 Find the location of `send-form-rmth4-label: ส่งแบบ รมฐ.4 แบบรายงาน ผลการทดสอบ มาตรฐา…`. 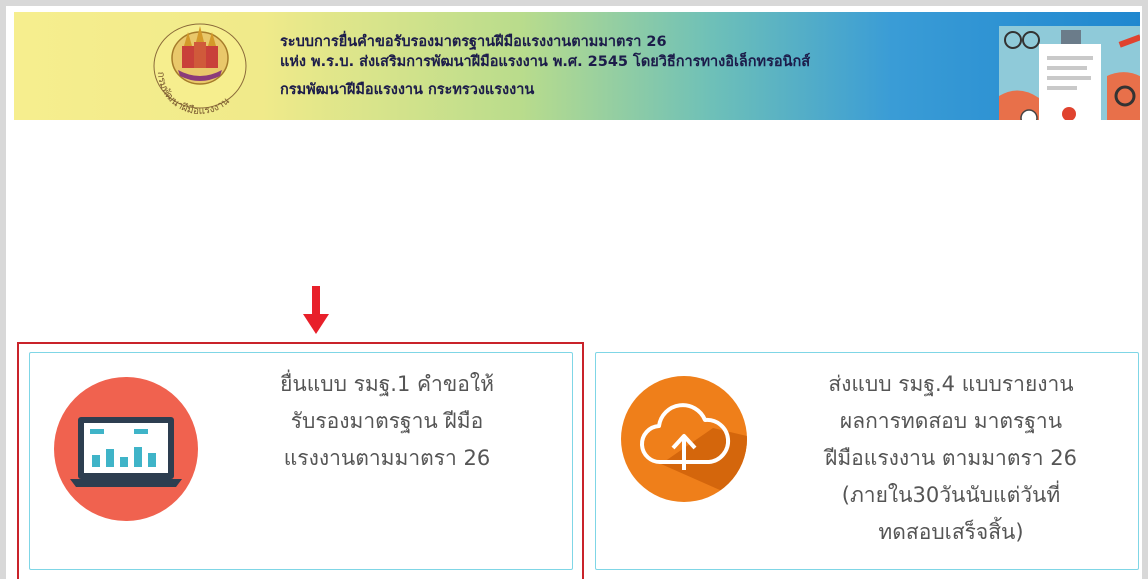

send-form-rmth4-label: ส่งแบบ รมฐ.4 แบบรายงาน ผลการทดสอบ มาตรฐา… is located at coordinates (951, 458).